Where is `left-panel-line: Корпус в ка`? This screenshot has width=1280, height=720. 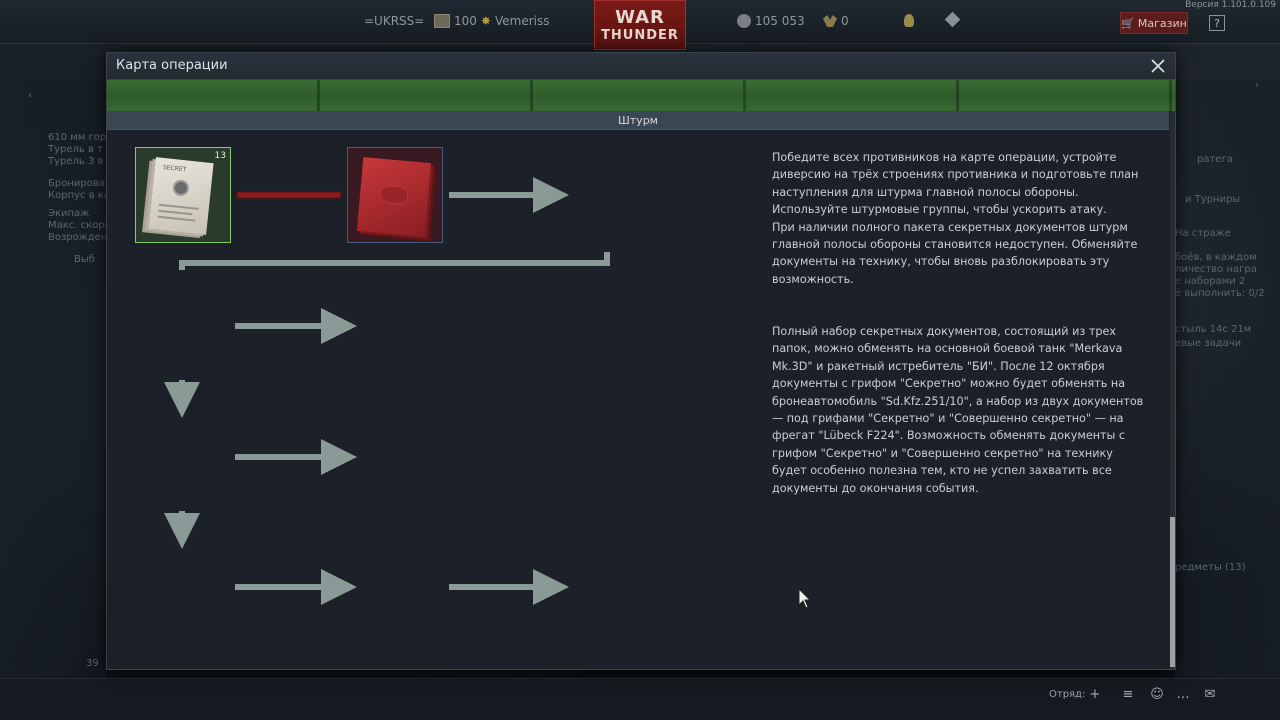 left-panel-line: Корпус в ка is located at coordinates (79, 195).